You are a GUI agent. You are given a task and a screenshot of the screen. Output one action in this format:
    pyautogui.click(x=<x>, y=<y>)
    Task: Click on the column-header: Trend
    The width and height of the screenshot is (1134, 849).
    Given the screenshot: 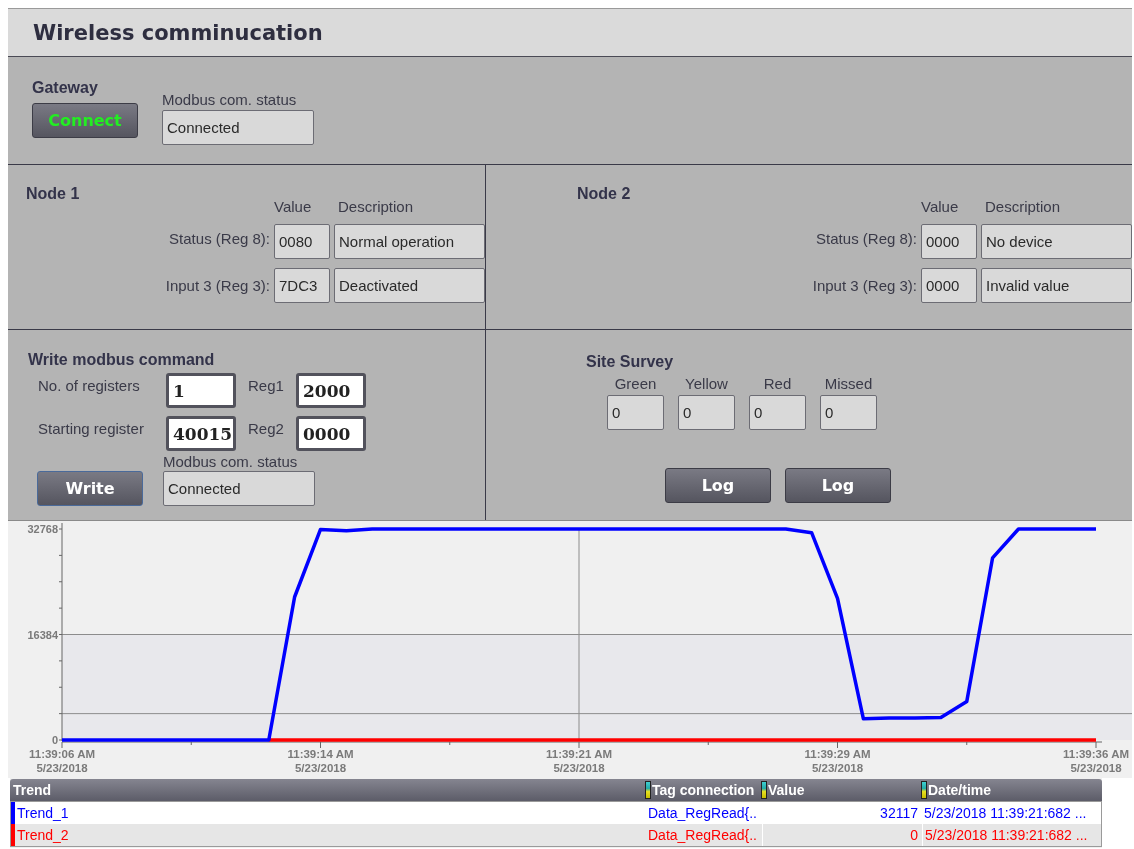 What is the action you would take?
    pyautogui.click(x=327, y=790)
    